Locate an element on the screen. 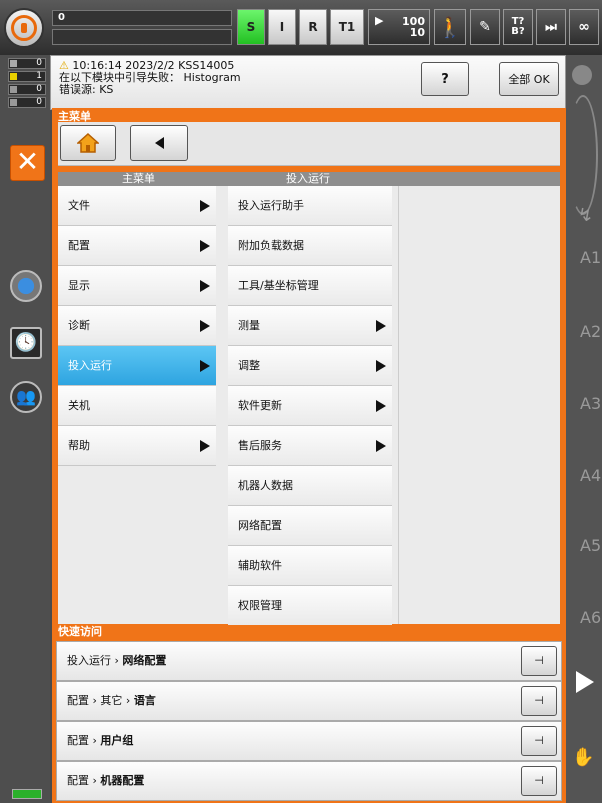 The image size is (602, 803). start-play-icon is located at coordinates (585, 682).